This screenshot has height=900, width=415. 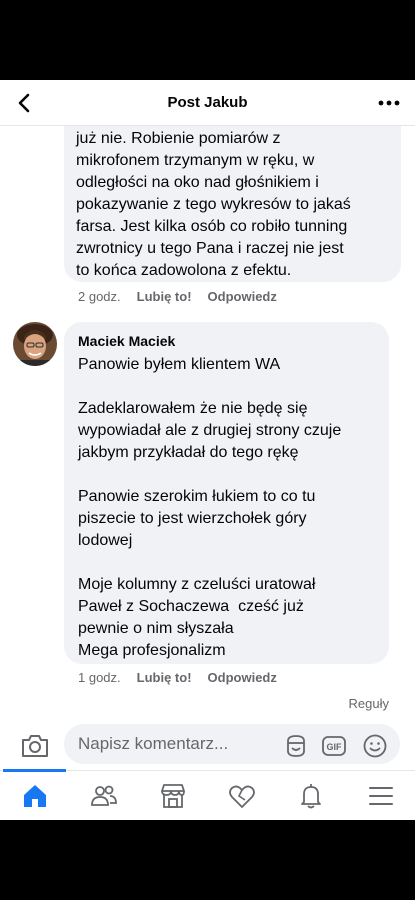 I want to click on marketplace-icon, so click(x=173, y=796).